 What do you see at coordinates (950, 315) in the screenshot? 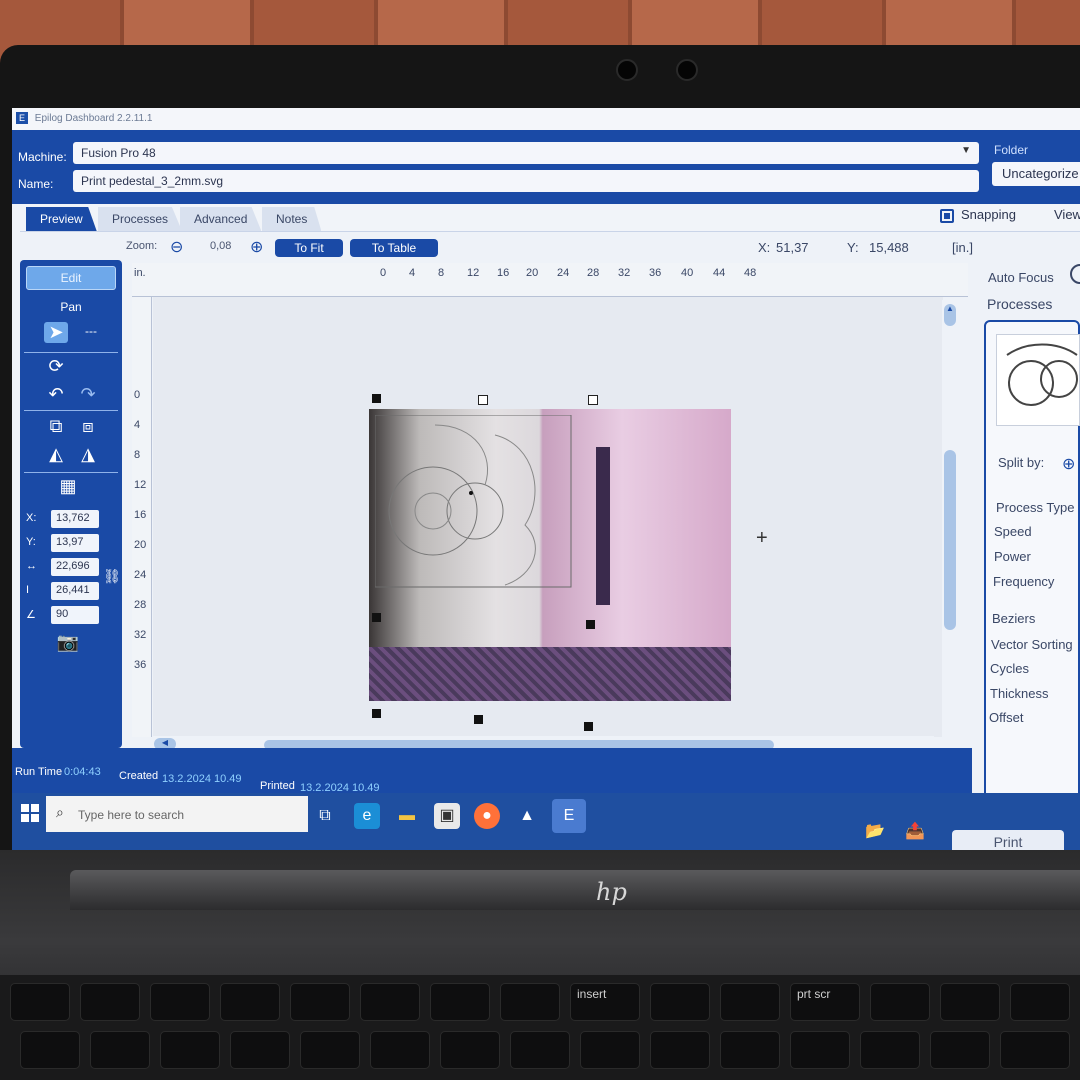
I see `scroll-up-icon: ▲` at bounding box center [950, 315].